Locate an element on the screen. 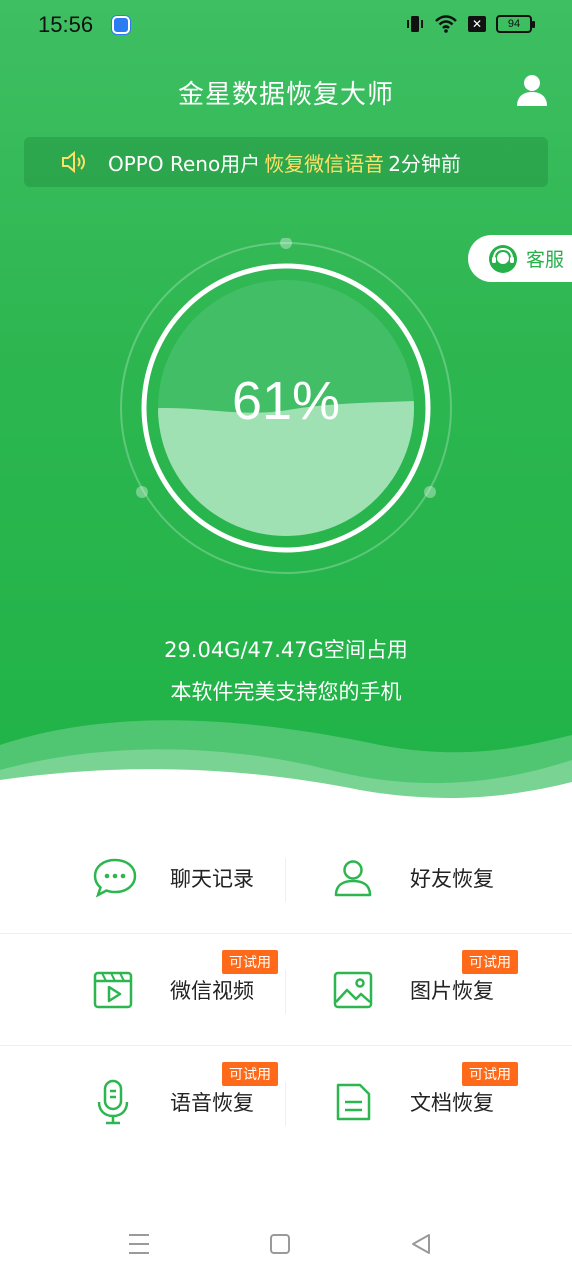  recovery-ticker: OPPO Reno用户 恢复微信语音 2分钟前 is located at coordinates (286, 162).